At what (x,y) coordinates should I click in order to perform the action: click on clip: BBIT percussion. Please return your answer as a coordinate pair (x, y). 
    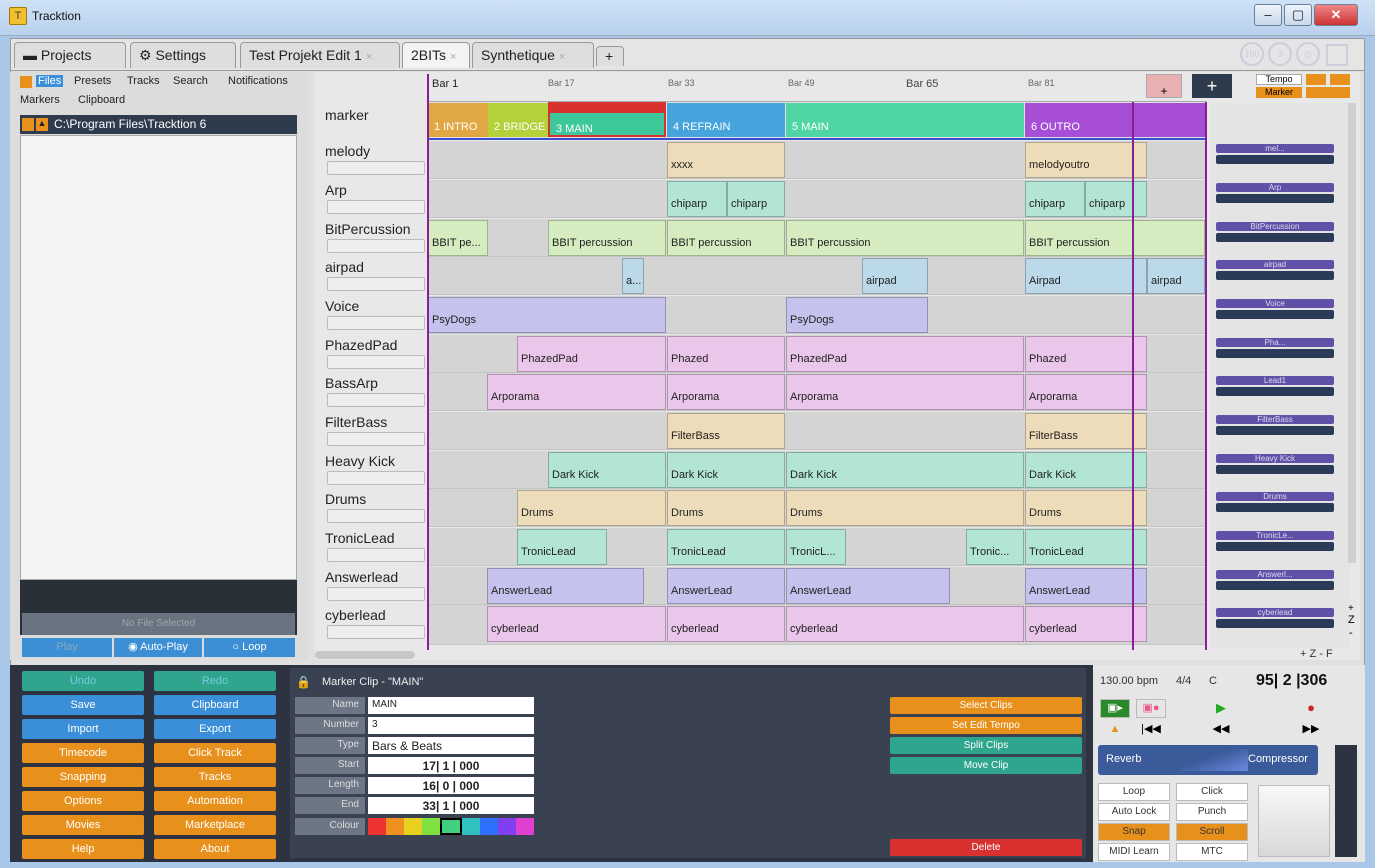
    Looking at the image, I should click on (905, 238).